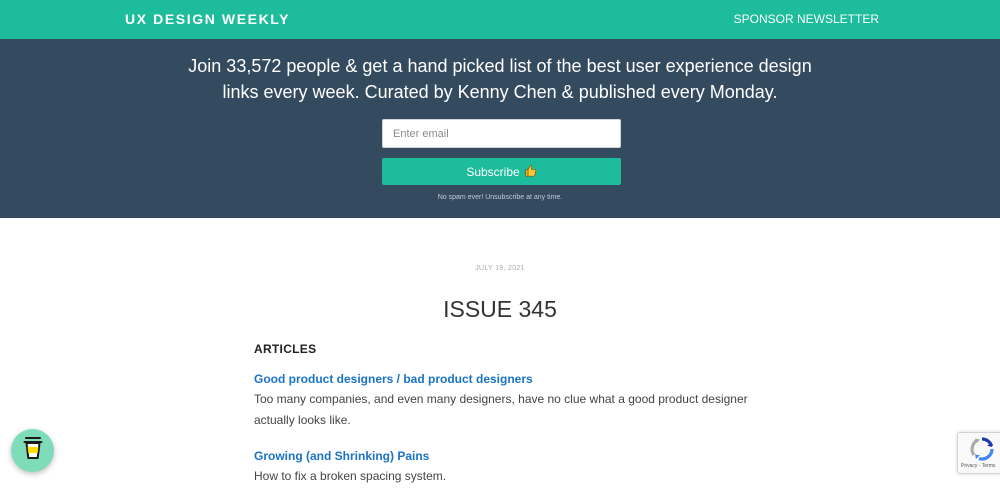  What do you see at coordinates (341, 456) in the screenshot?
I see `article-title-link: Growing (and Shrinking) Pains` at bounding box center [341, 456].